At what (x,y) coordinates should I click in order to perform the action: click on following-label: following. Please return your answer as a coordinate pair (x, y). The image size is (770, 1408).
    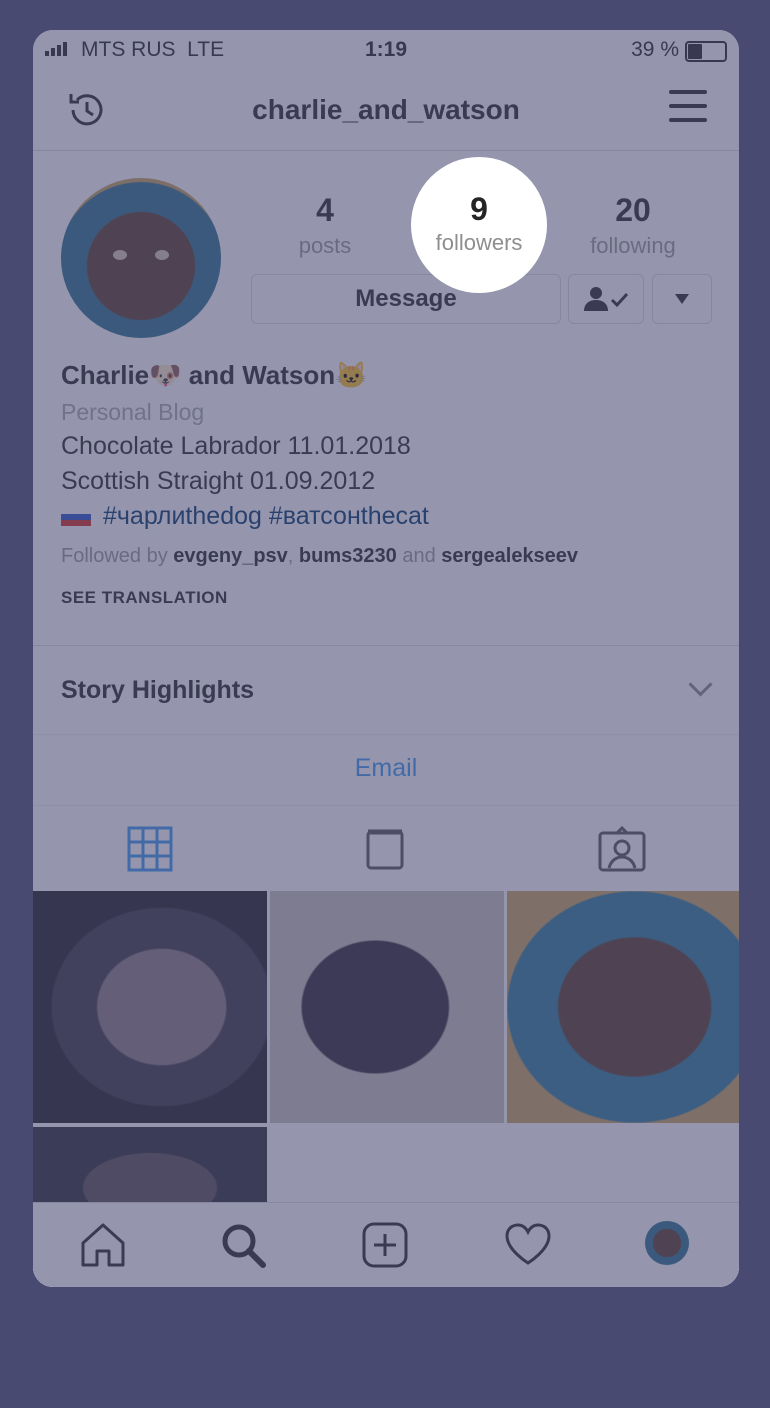
    Looking at the image, I should click on (633, 245).